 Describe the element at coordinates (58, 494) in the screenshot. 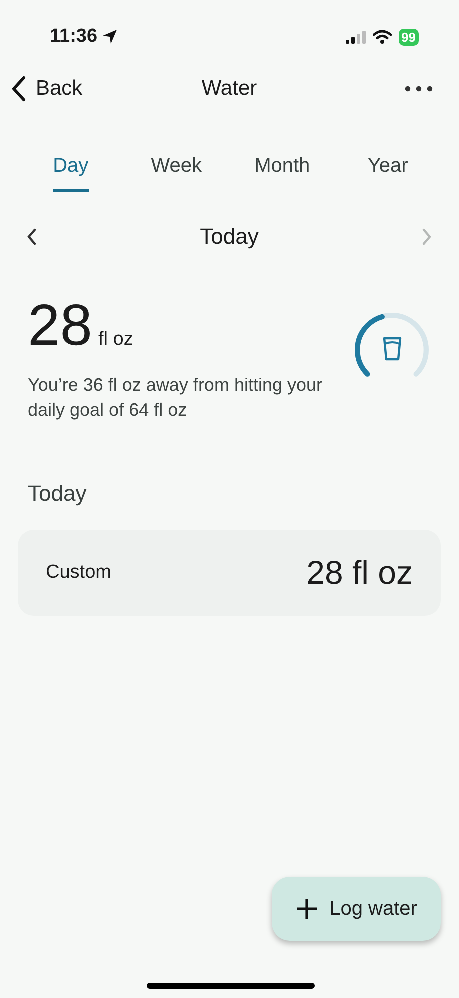

I see `section-title: Today` at that location.